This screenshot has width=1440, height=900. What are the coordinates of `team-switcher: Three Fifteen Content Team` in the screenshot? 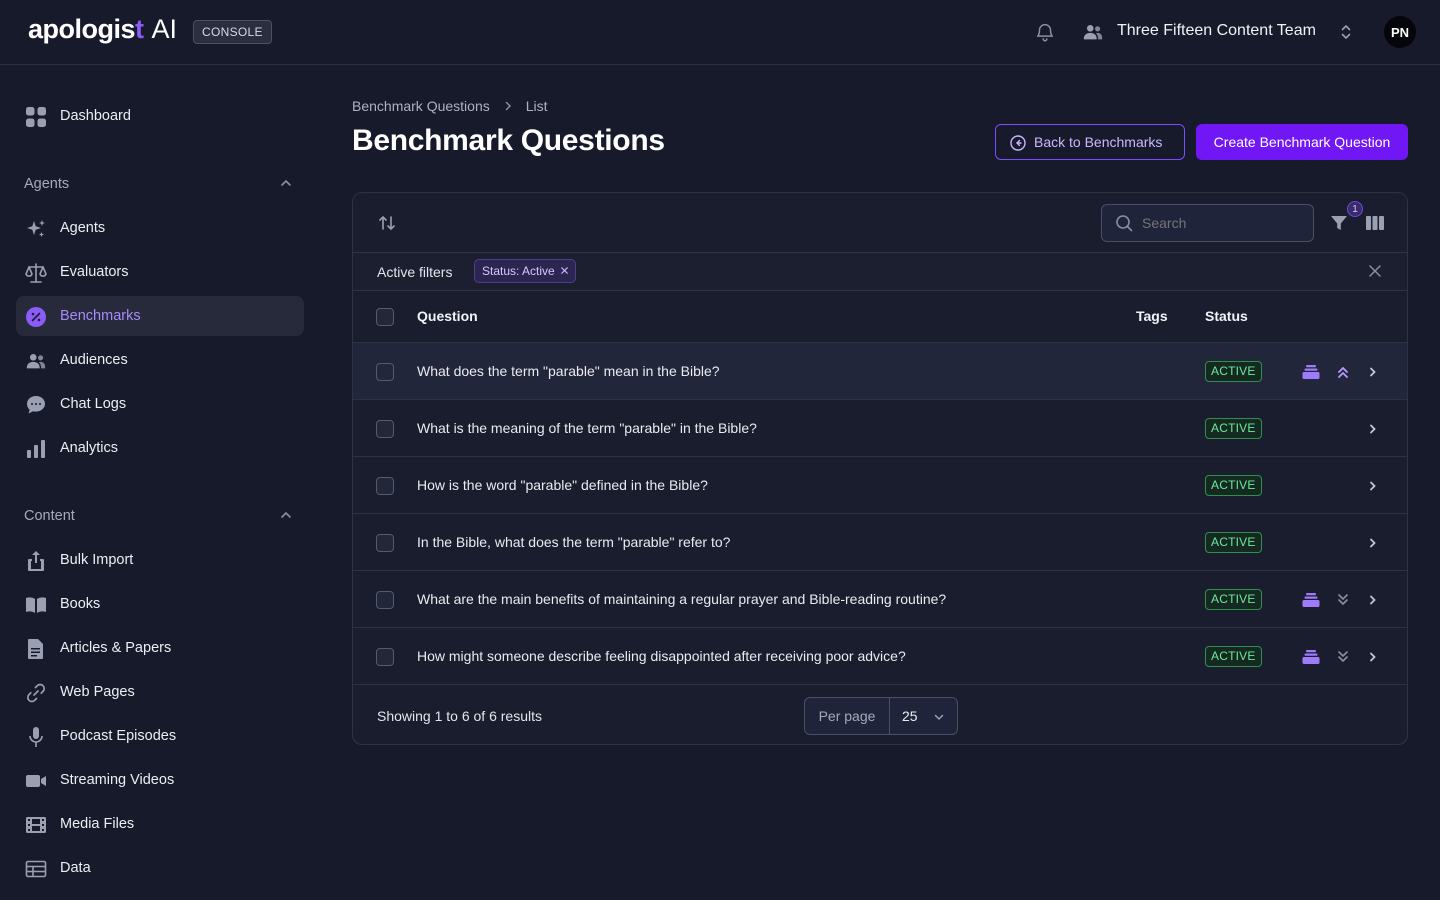 It's located at (1216, 31).